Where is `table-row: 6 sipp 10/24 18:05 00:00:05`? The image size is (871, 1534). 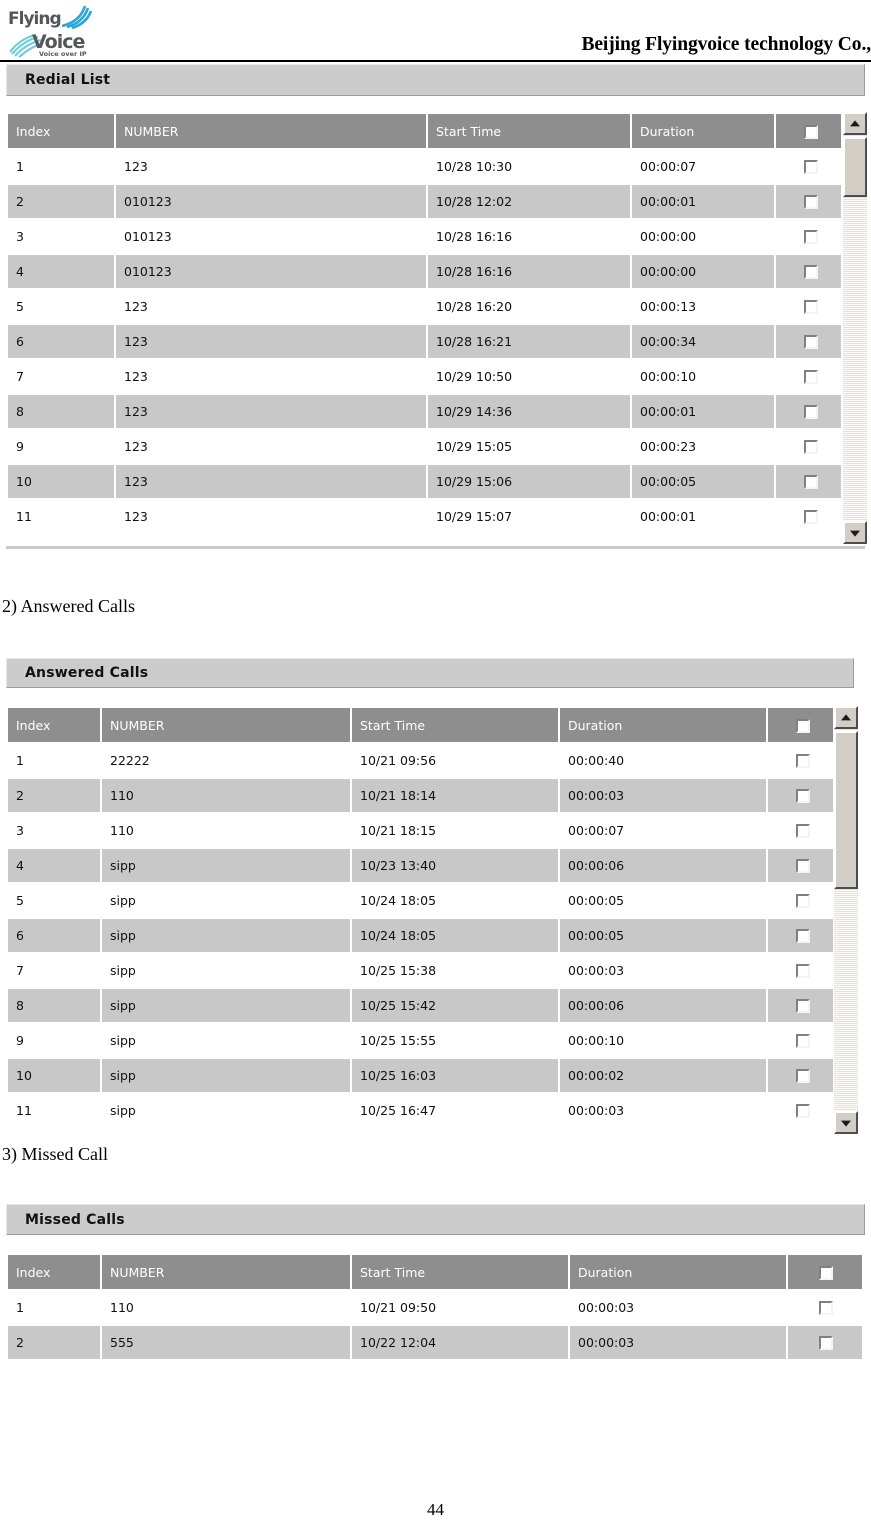 table-row: 6 sipp 10/24 18:05 00:00:05 is located at coordinates (420, 935).